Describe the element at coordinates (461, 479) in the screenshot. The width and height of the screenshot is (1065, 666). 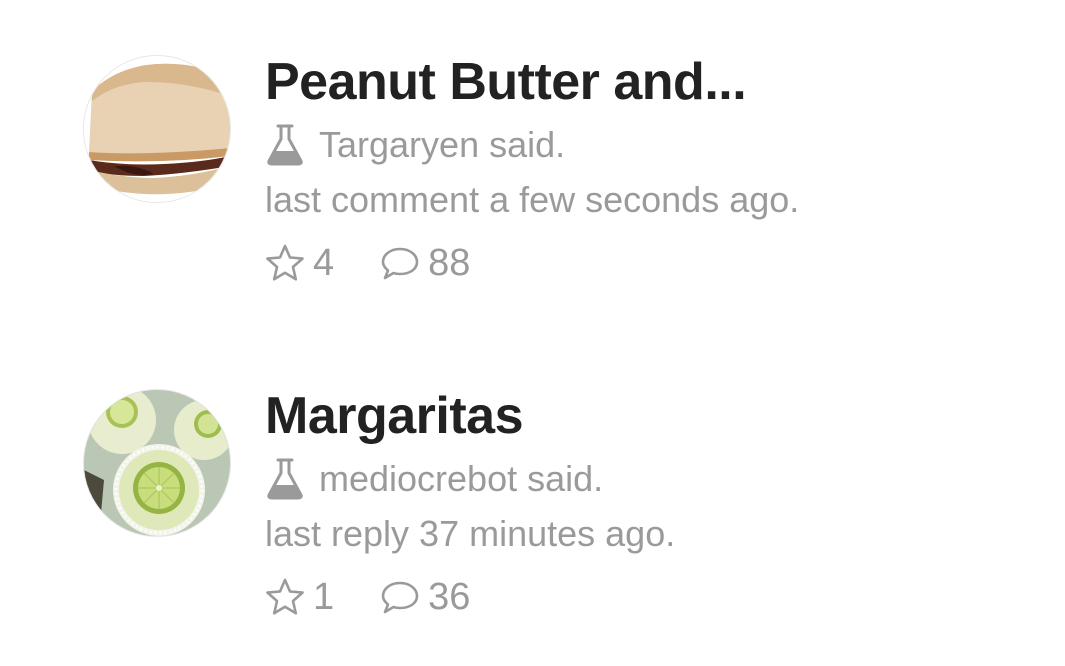
I see `post-author: mediocrebot said.` at that location.